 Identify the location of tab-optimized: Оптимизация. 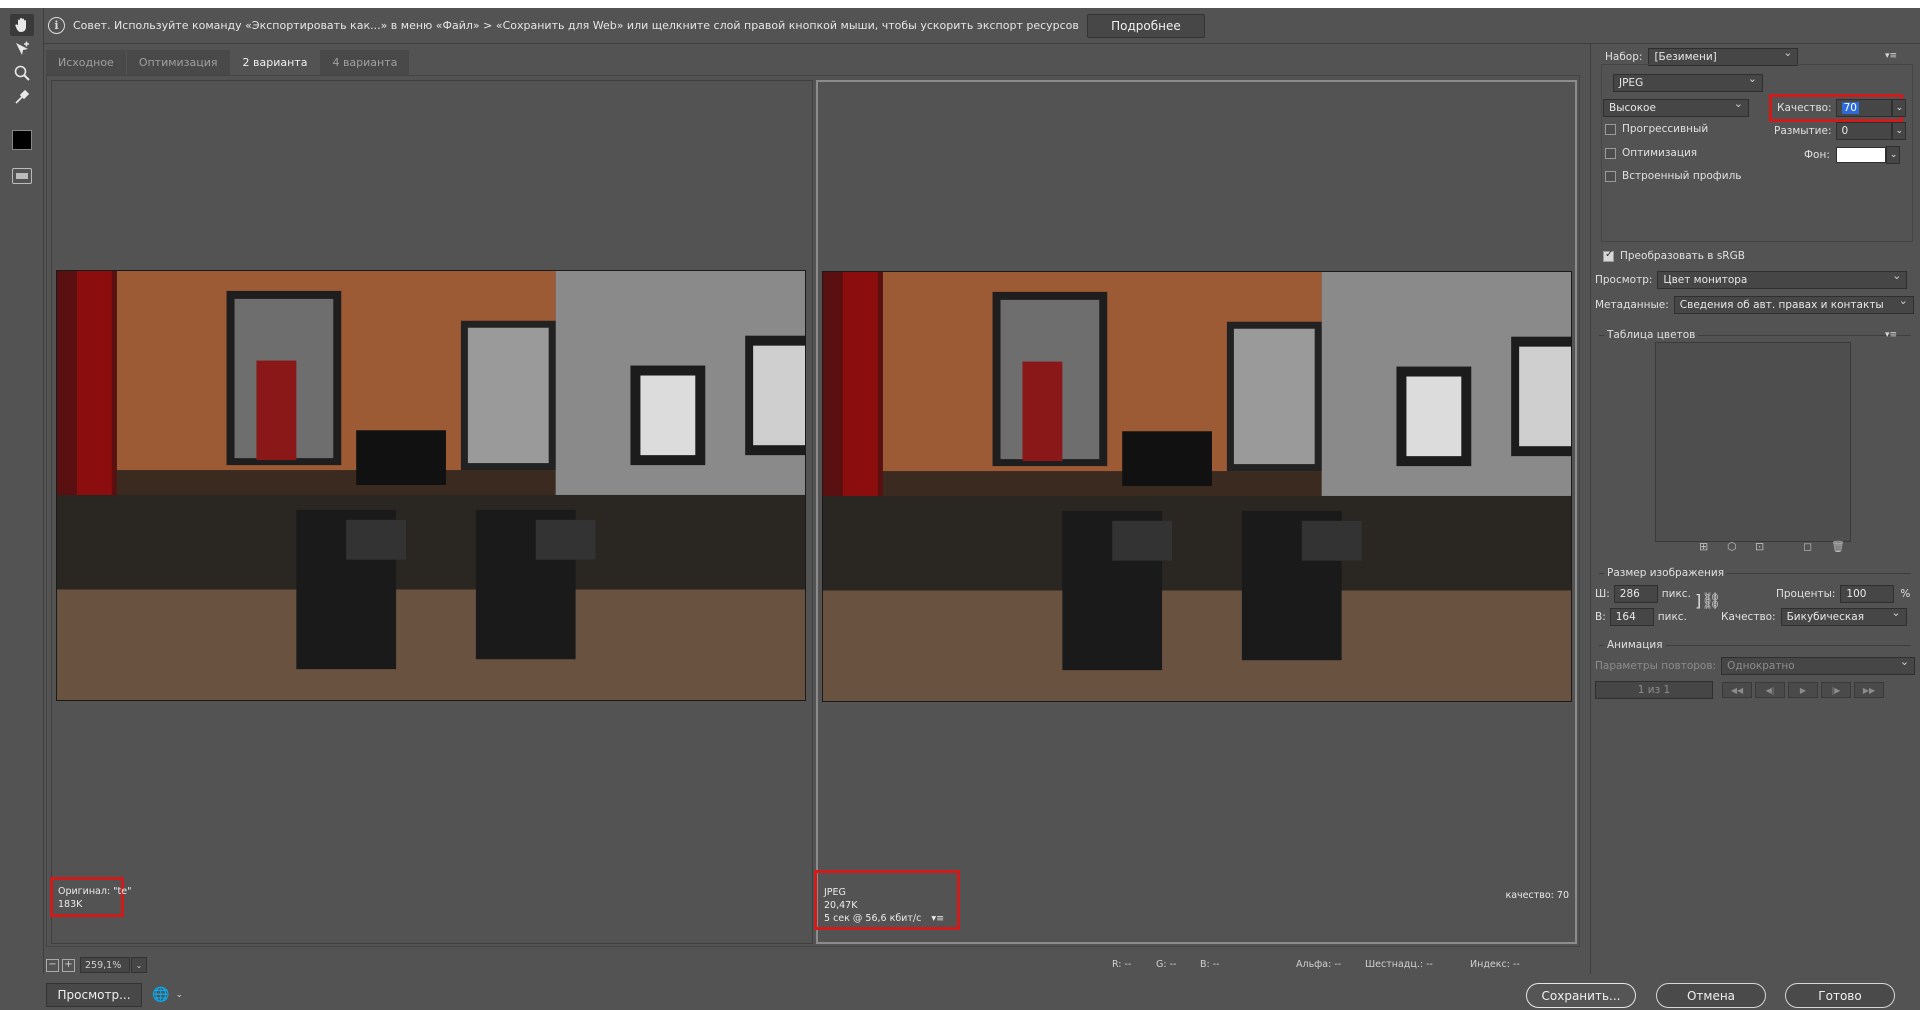
(178, 62).